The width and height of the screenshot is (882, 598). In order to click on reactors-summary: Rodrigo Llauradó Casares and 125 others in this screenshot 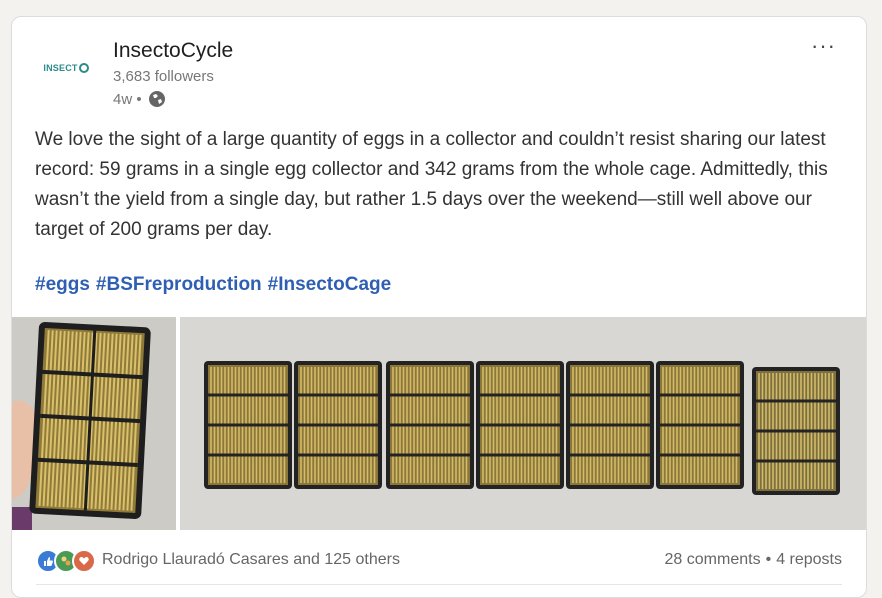, I will do `click(251, 560)`.